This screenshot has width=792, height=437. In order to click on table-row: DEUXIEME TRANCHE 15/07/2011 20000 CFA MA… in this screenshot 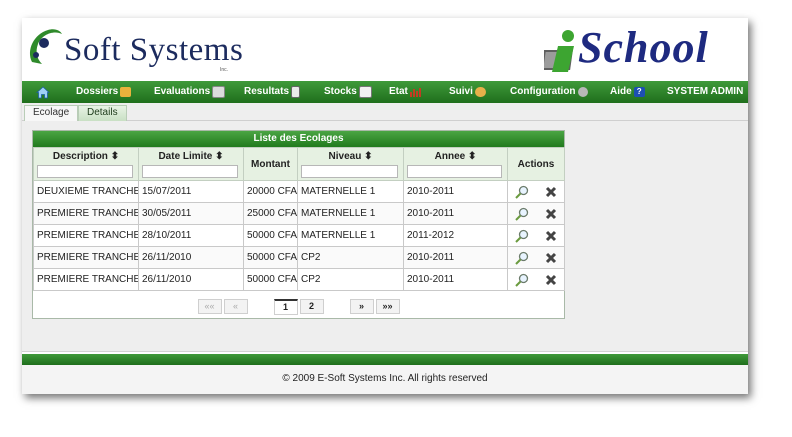, I will do `click(299, 191)`.